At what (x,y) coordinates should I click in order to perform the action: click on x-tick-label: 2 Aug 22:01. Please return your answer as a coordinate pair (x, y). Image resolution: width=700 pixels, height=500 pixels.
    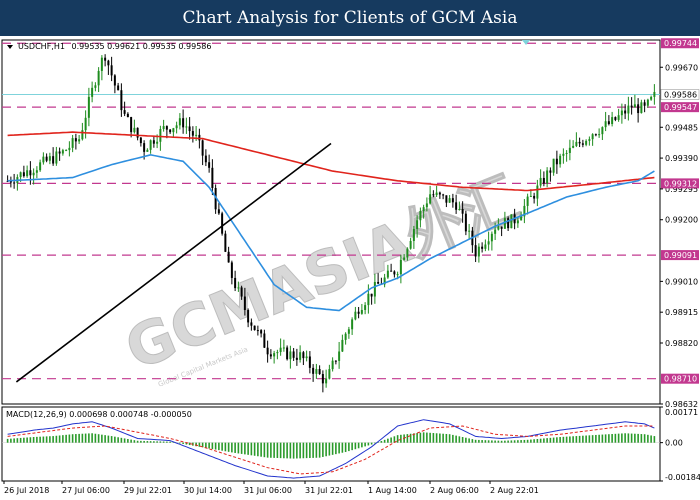
    Looking at the image, I should click on (514, 490).